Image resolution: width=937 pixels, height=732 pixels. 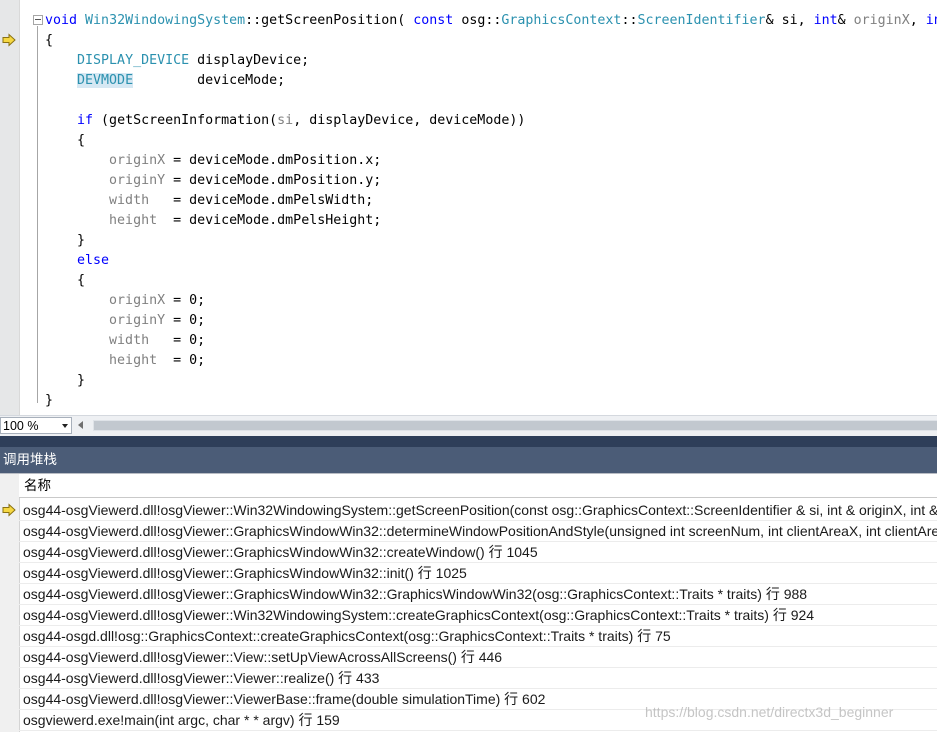 What do you see at coordinates (845, 20) in the screenshot?
I see `code-token: &` at bounding box center [845, 20].